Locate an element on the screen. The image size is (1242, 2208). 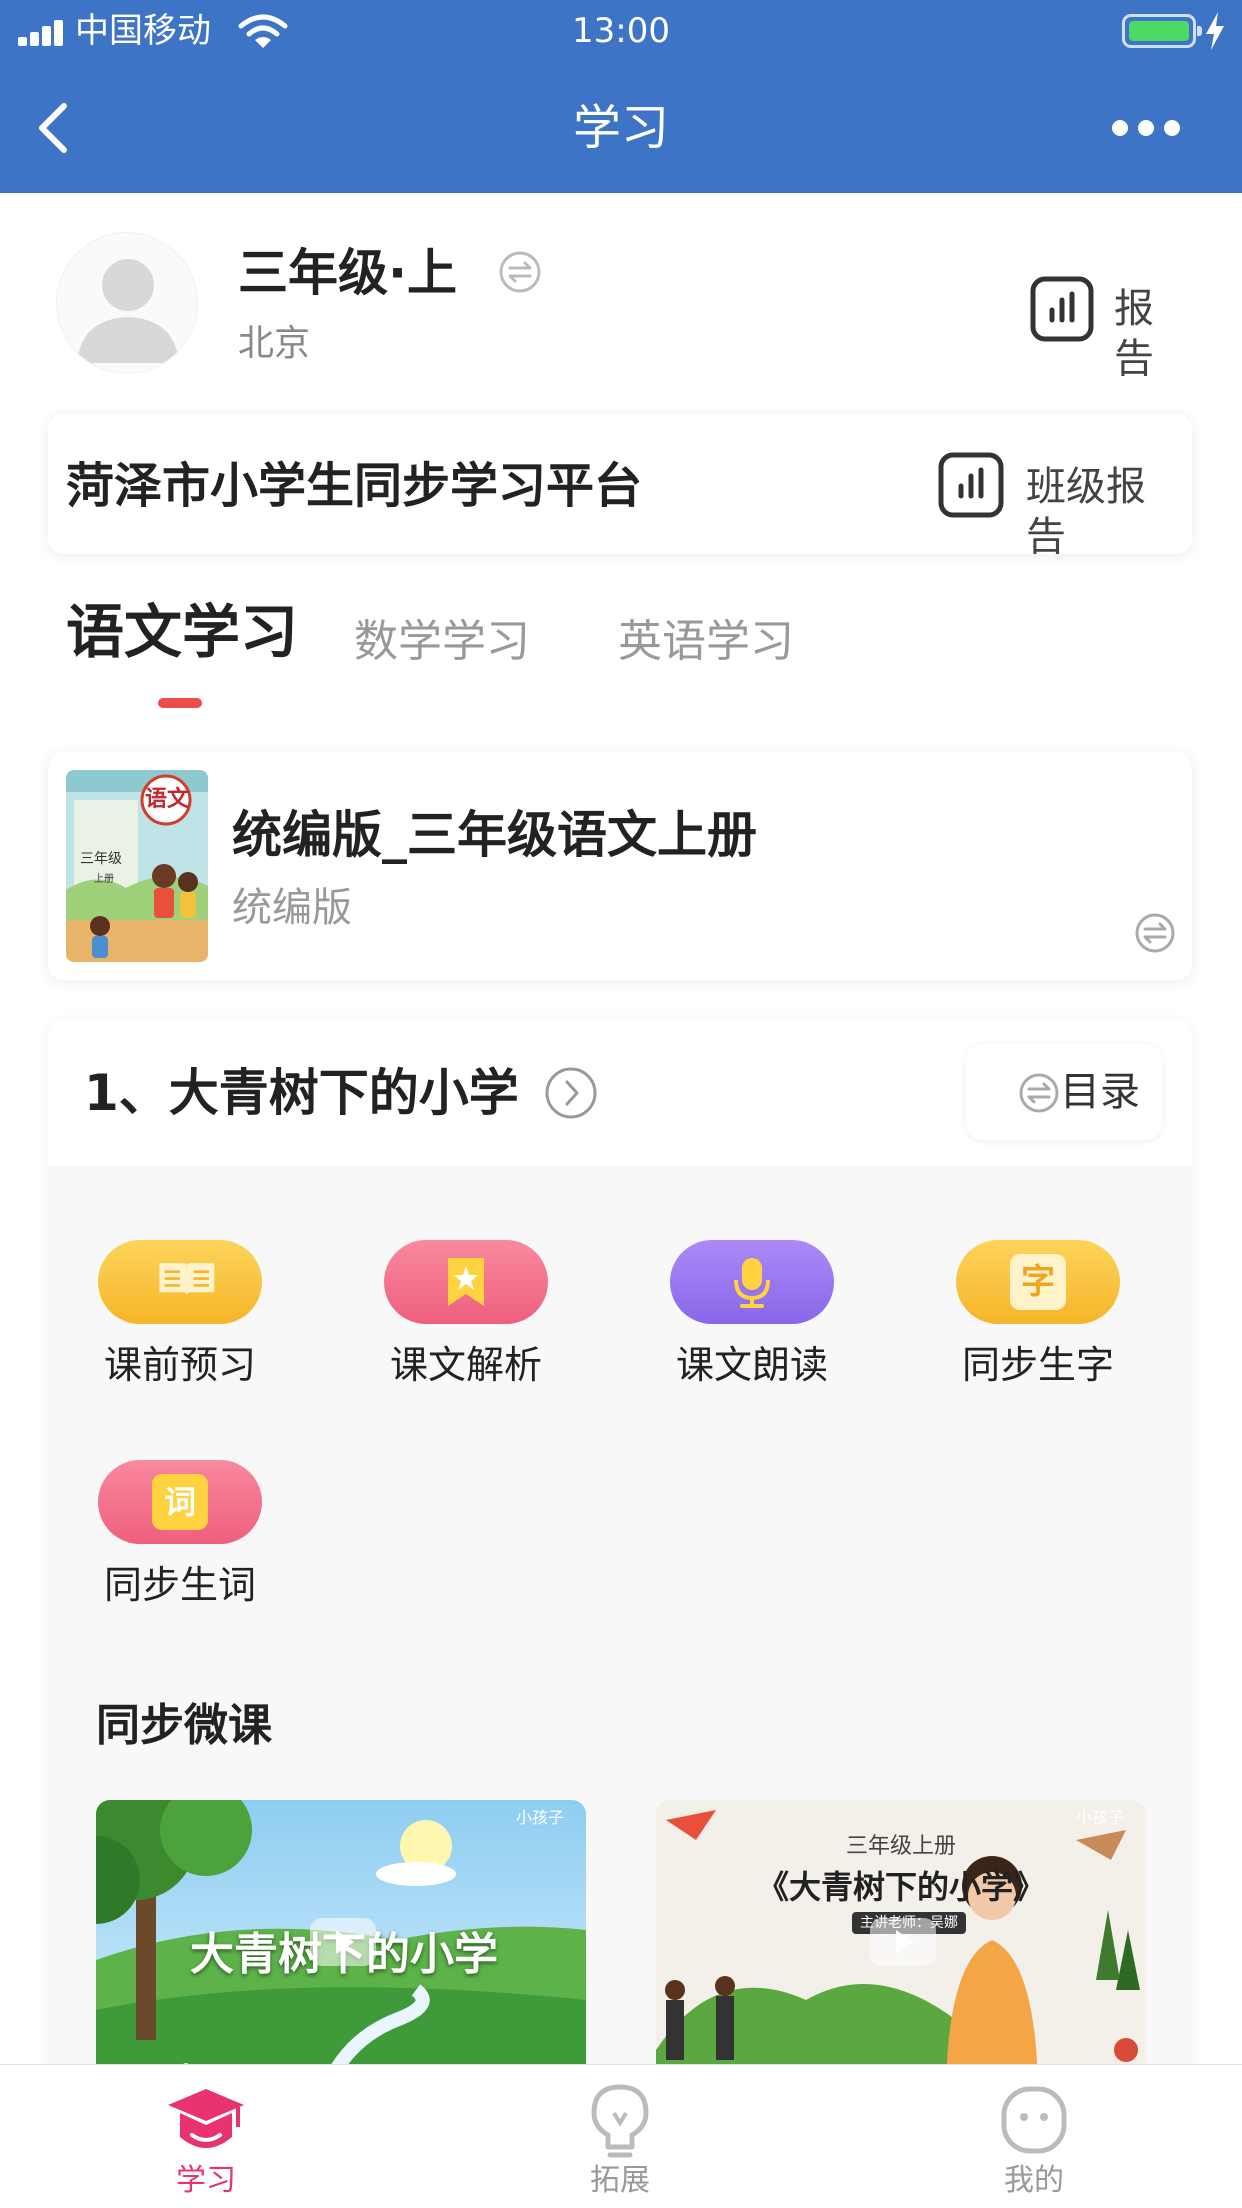
feature-new-words: 词 同步生词 is located at coordinates (180, 1540).